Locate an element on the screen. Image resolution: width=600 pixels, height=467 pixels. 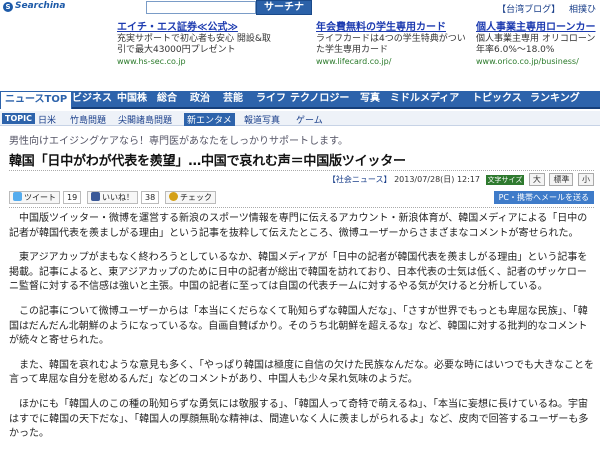
ad-text: 充実サポートで初心者も安心 開設&取引で最大43000円プレゼント is located at coordinates (194, 44).